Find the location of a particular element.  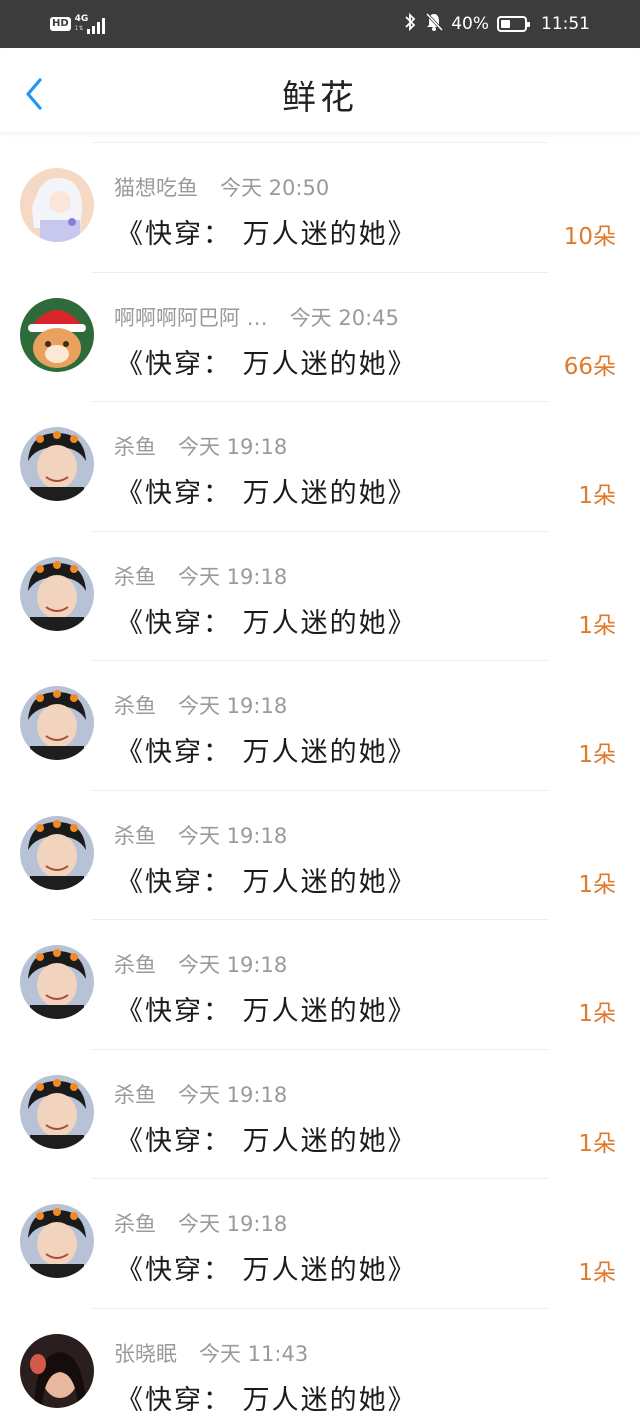

girl-photo-avatar is located at coordinates (57, 1371).